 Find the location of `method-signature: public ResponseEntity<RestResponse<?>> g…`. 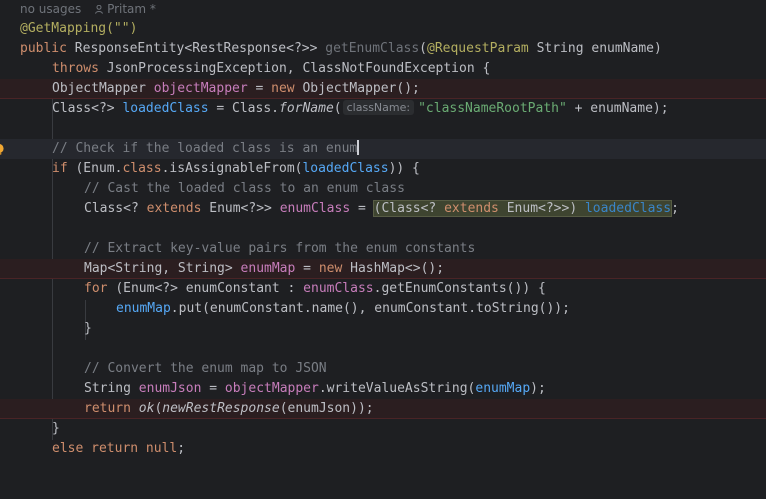

method-signature: public ResponseEntity<RestResponse<?>> g… is located at coordinates (341, 48).